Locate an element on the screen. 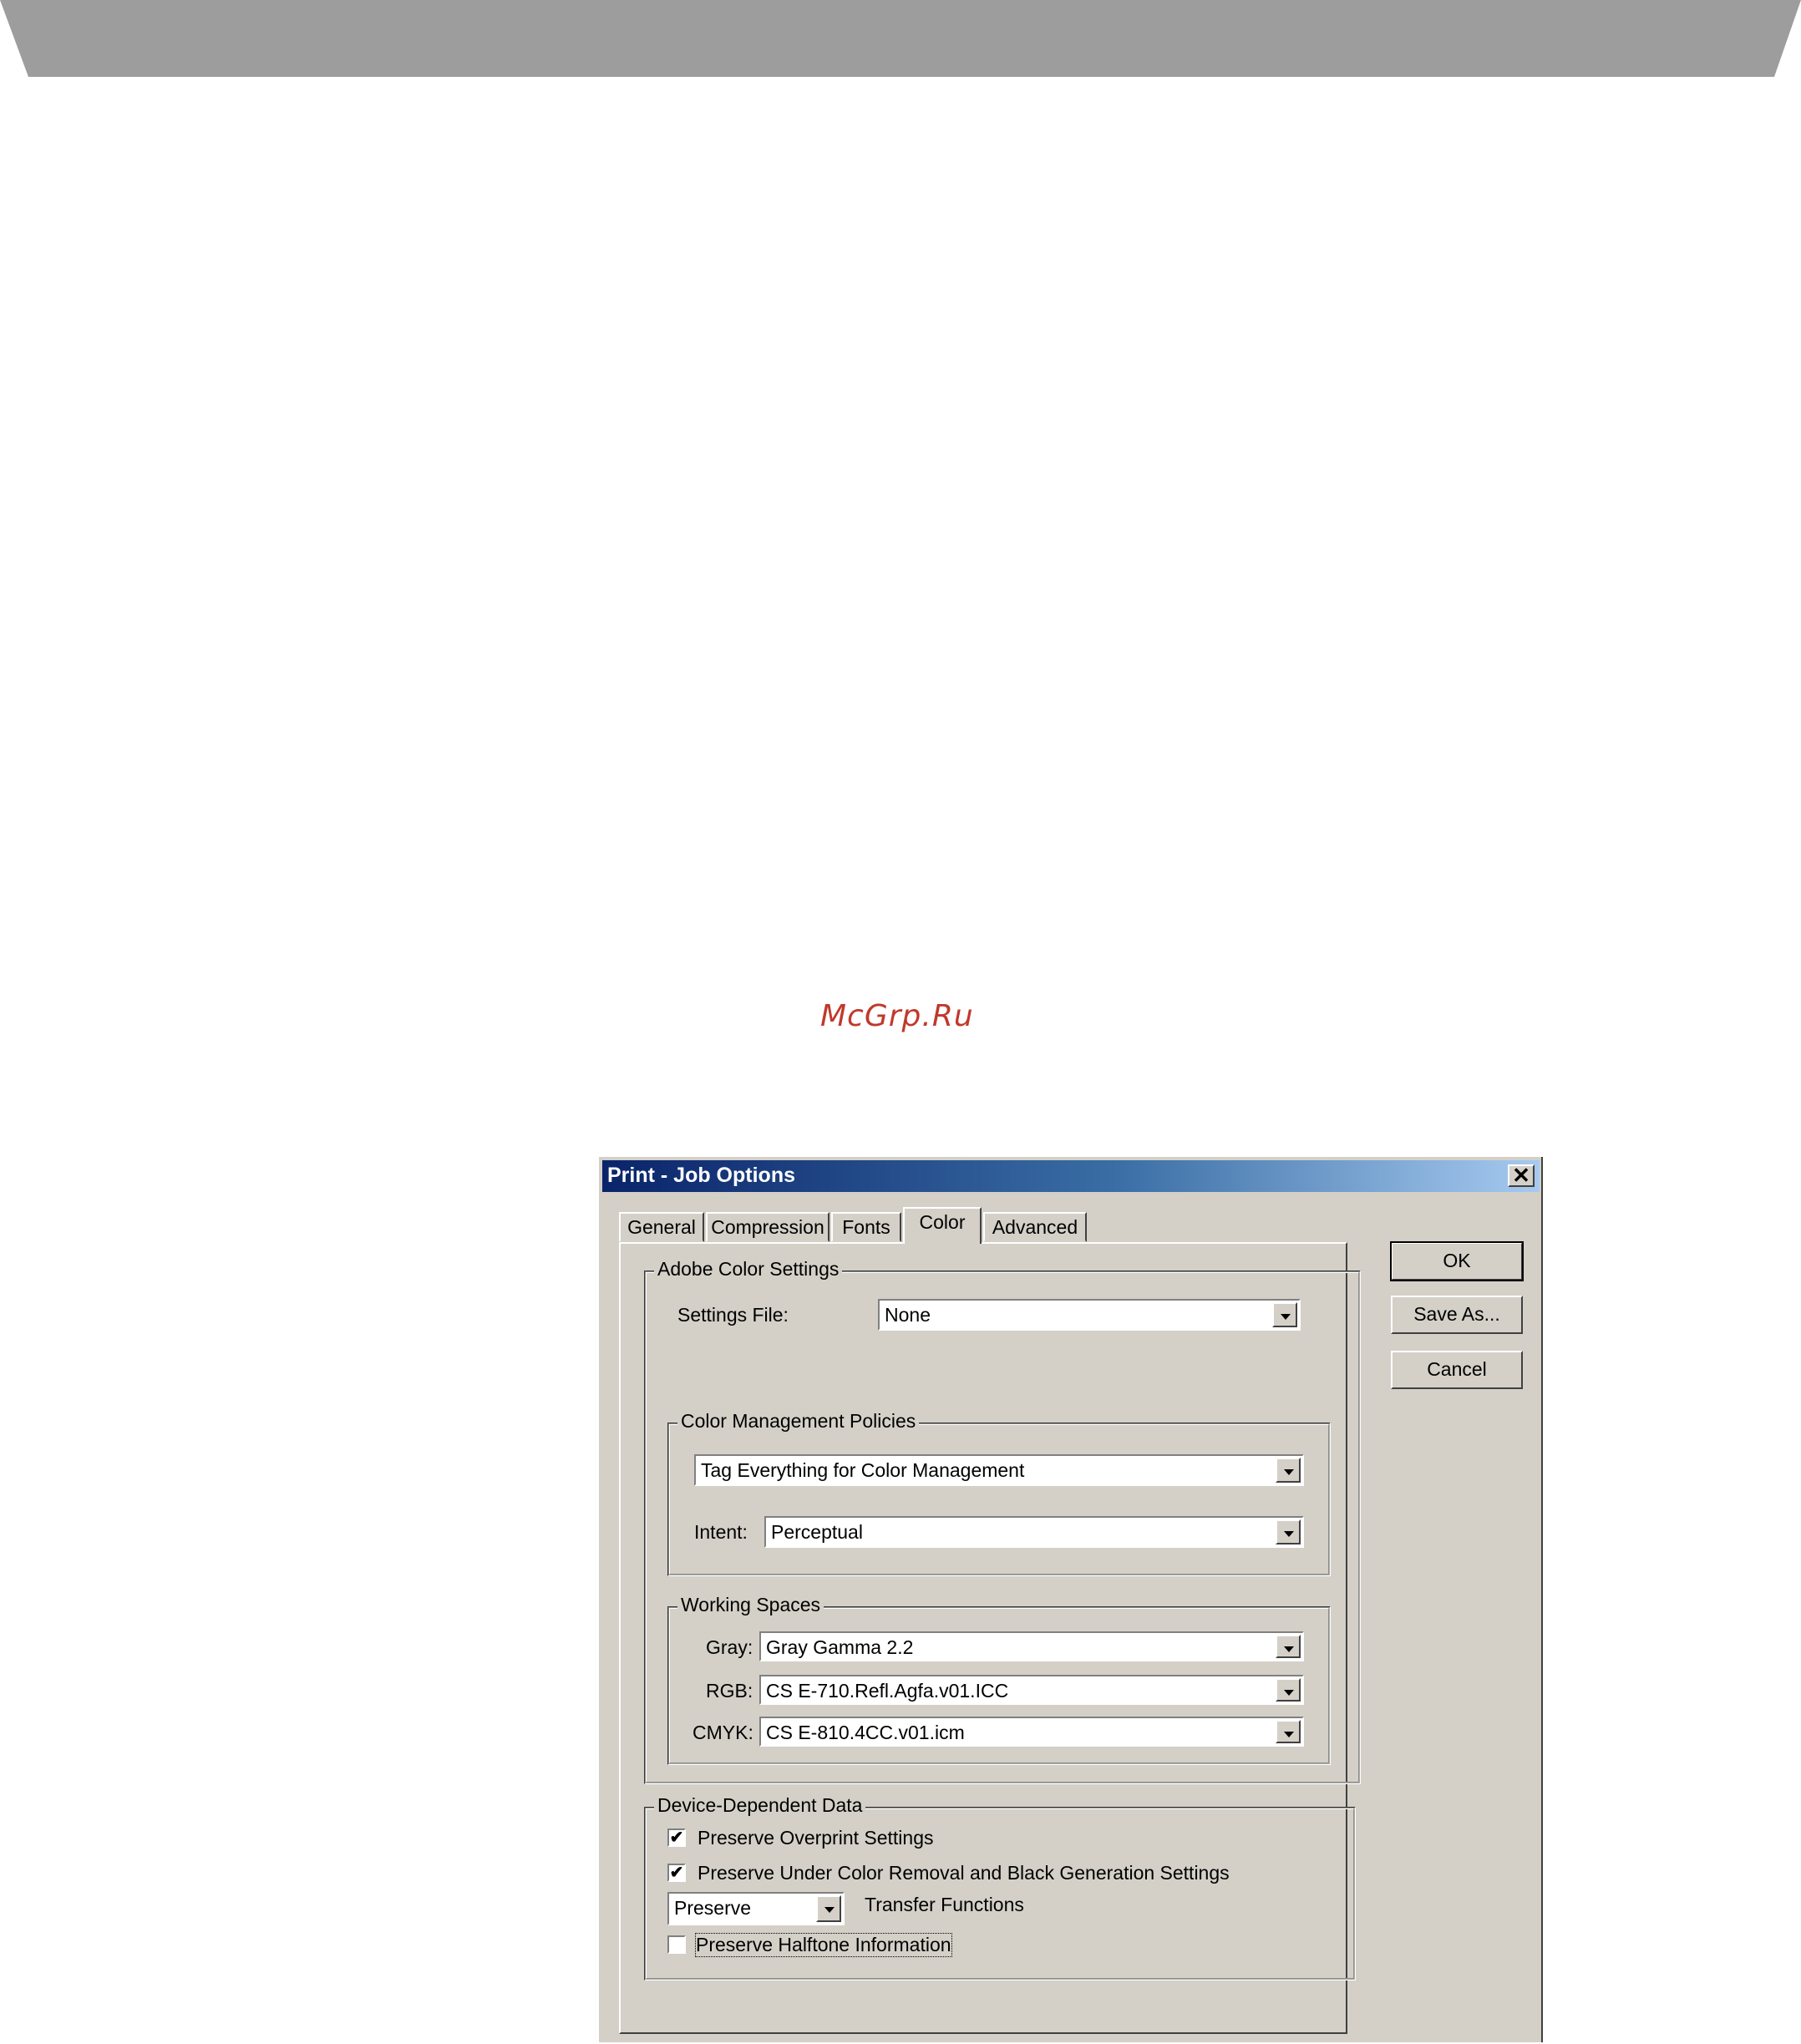  transfer-functions-select: Preserve is located at coordinates (756, 1908).